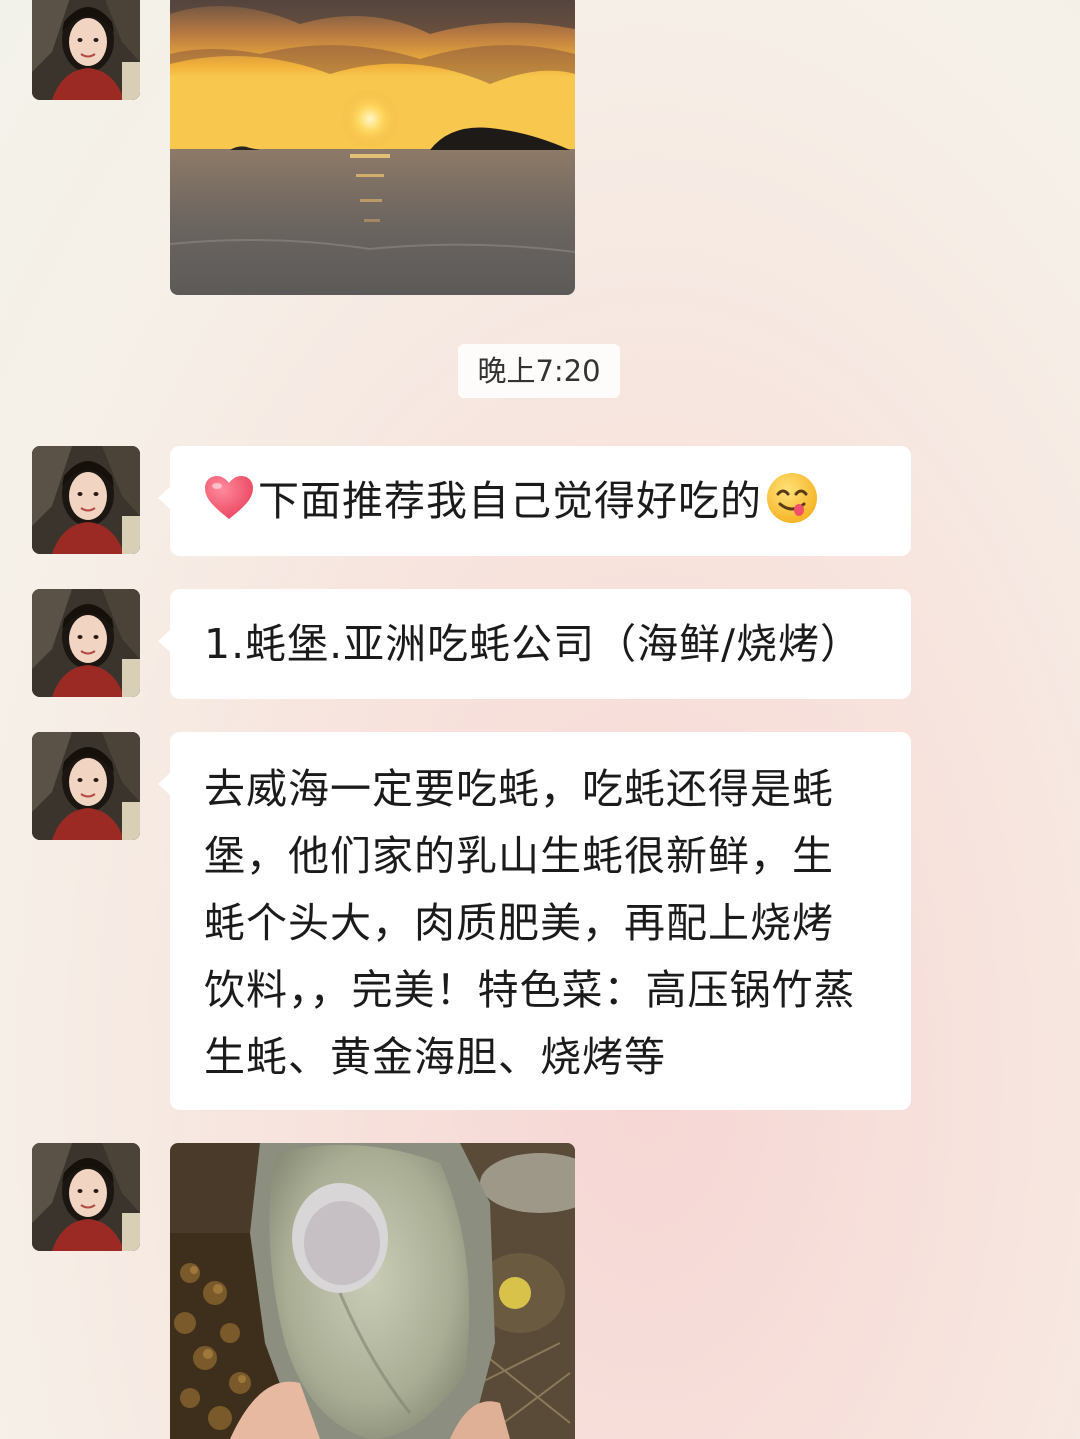 This screenshot has height=1439, width=1080. What do you see at coordinates (792, 498) in the screenshot?
I see `yum-face-emoji-icon` at bounding box center [792, 498].